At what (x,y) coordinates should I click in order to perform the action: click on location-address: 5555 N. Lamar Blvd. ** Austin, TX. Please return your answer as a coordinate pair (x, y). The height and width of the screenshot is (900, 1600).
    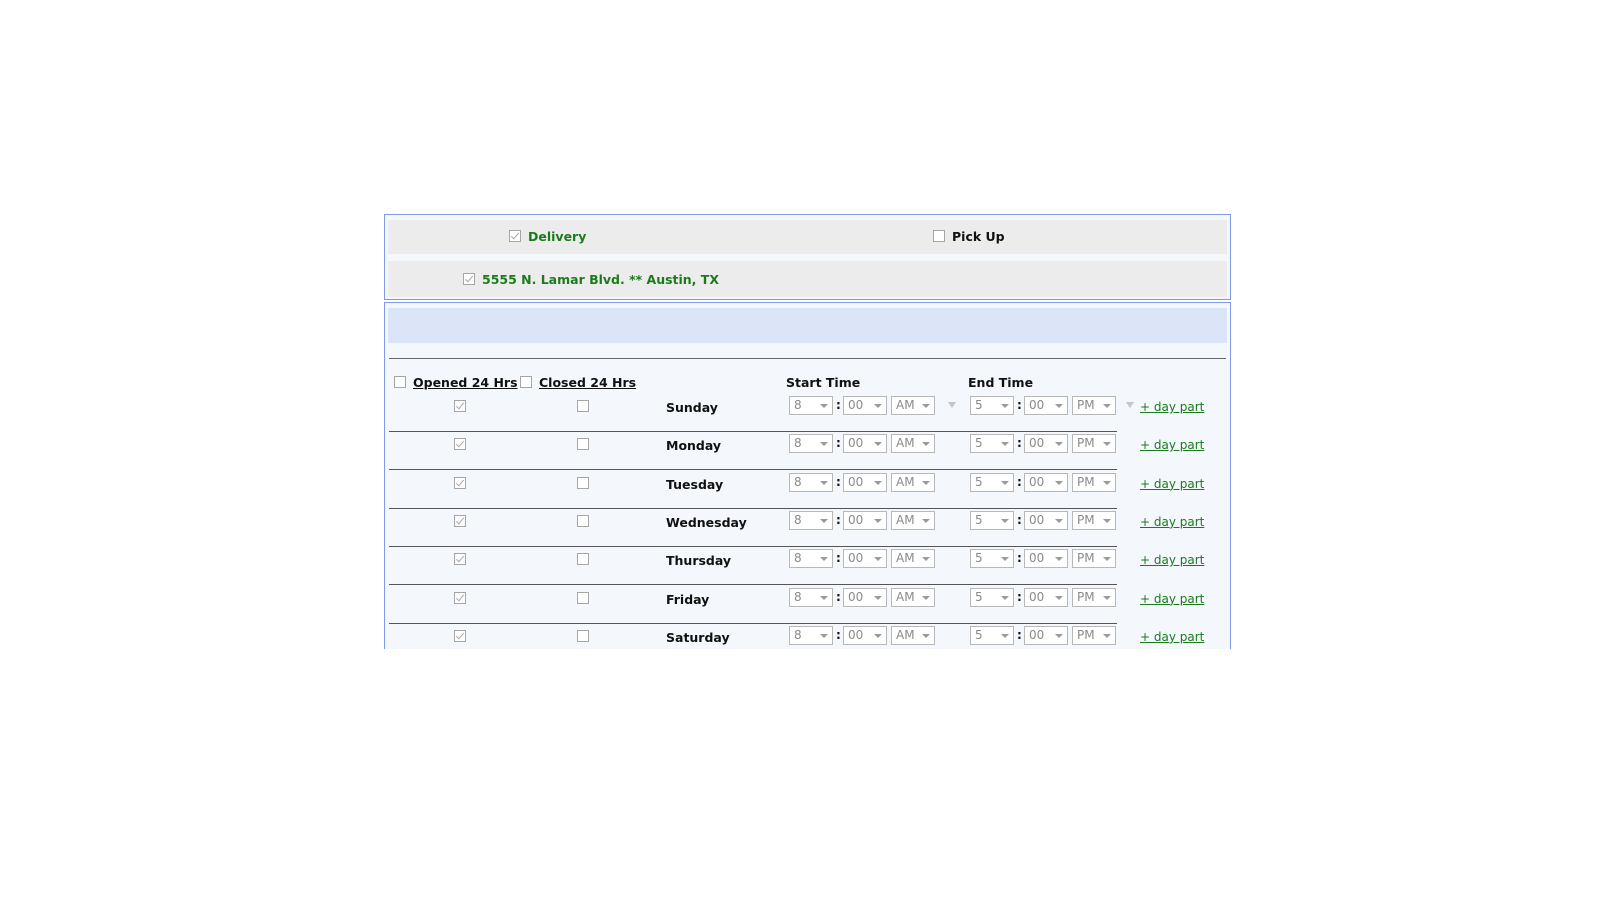
    Looking at the image, I should click on (600, 279).